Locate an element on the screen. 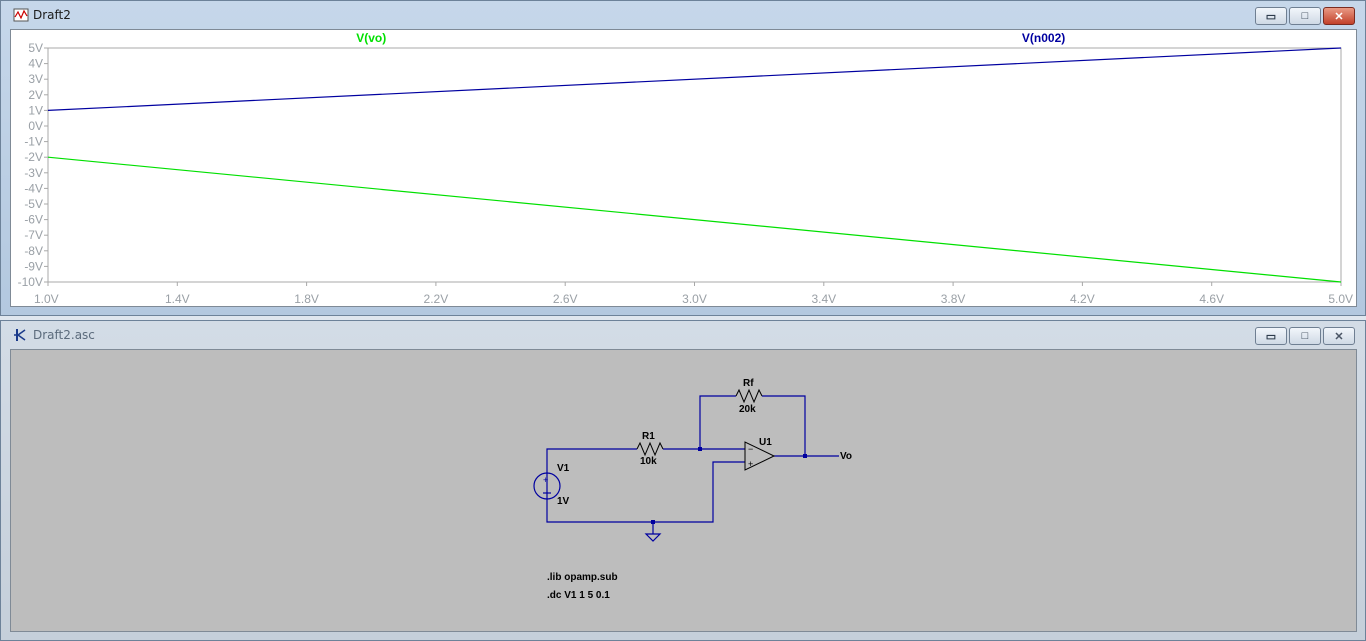  x-tick-label: 1.4V is located at coordinates (177, 299).